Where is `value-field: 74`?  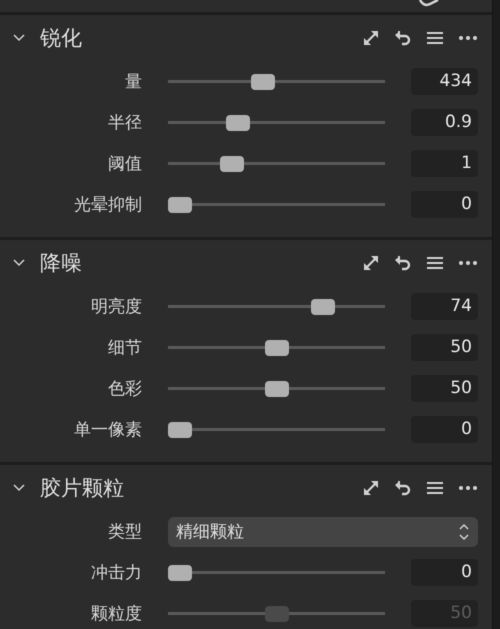 value-field: 74 is located at coordinates (444, 306).